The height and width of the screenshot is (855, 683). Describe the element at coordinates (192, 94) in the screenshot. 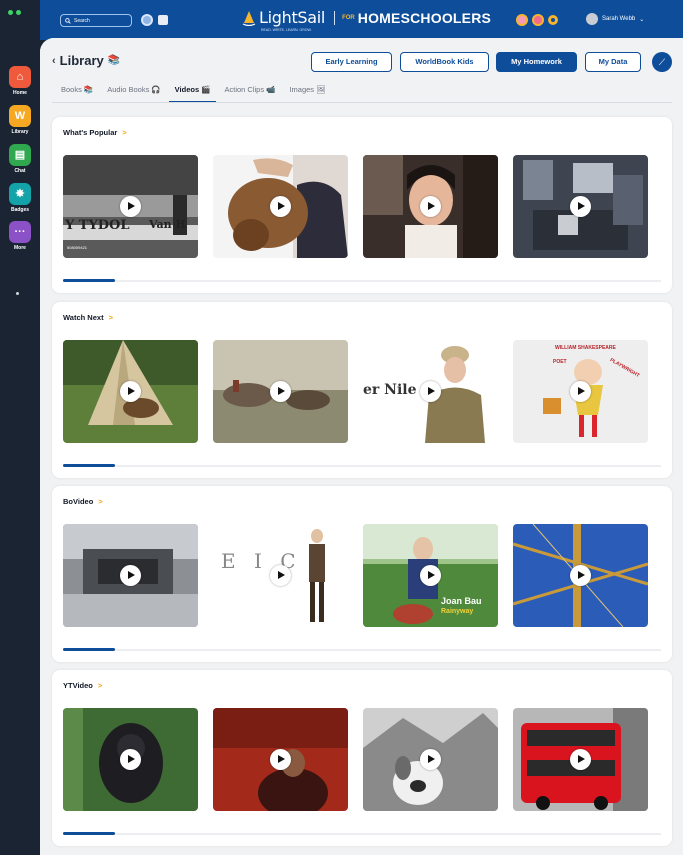

I see `tab-videos: Videos 🎬` at that location.